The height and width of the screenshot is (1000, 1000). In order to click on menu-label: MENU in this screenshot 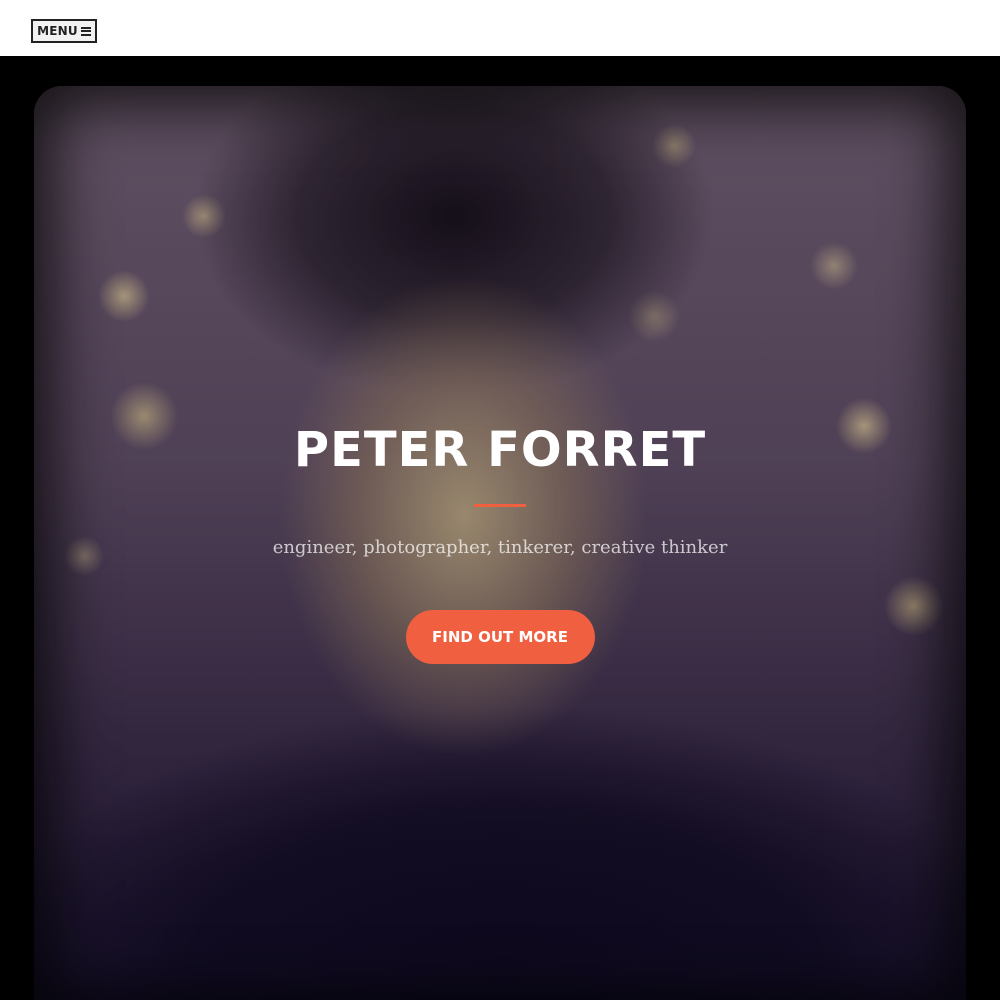, I will do `click(57, 31)`.